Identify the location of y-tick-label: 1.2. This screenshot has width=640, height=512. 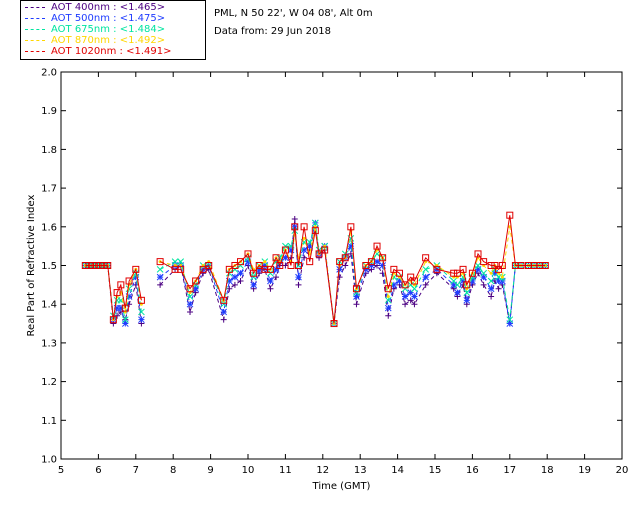
(49, 382).